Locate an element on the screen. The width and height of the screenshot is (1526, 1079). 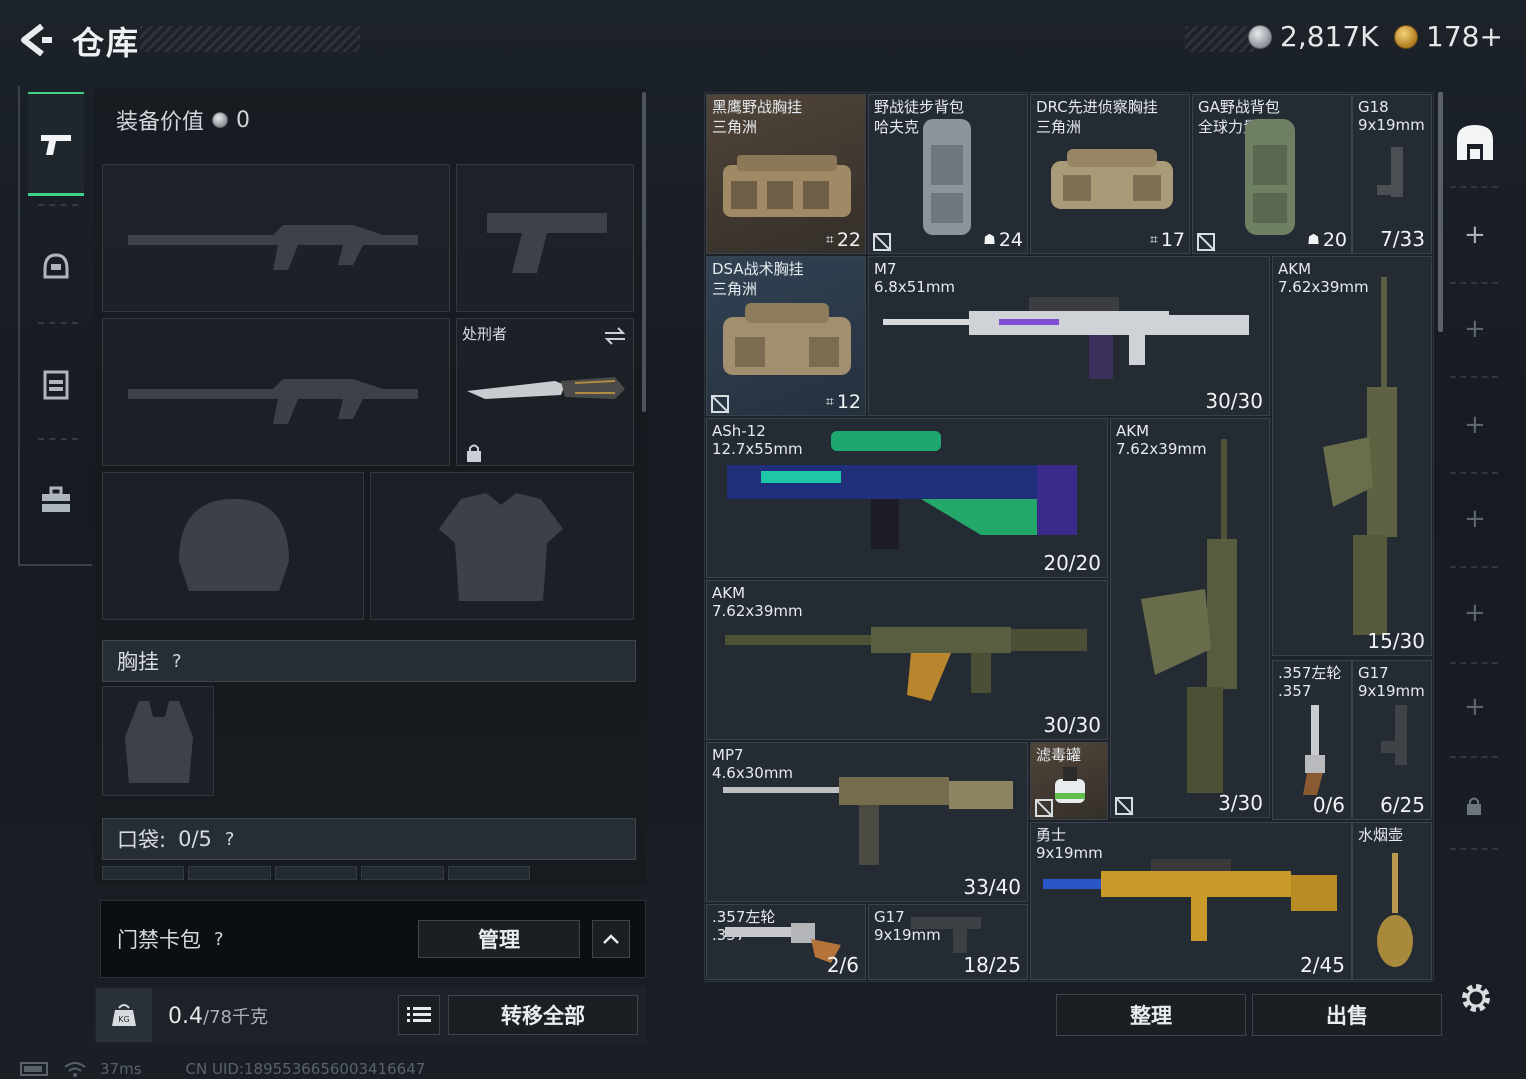
storage-item-filter-canister: 滤毒罐 is located at coordinates (1069, 781).